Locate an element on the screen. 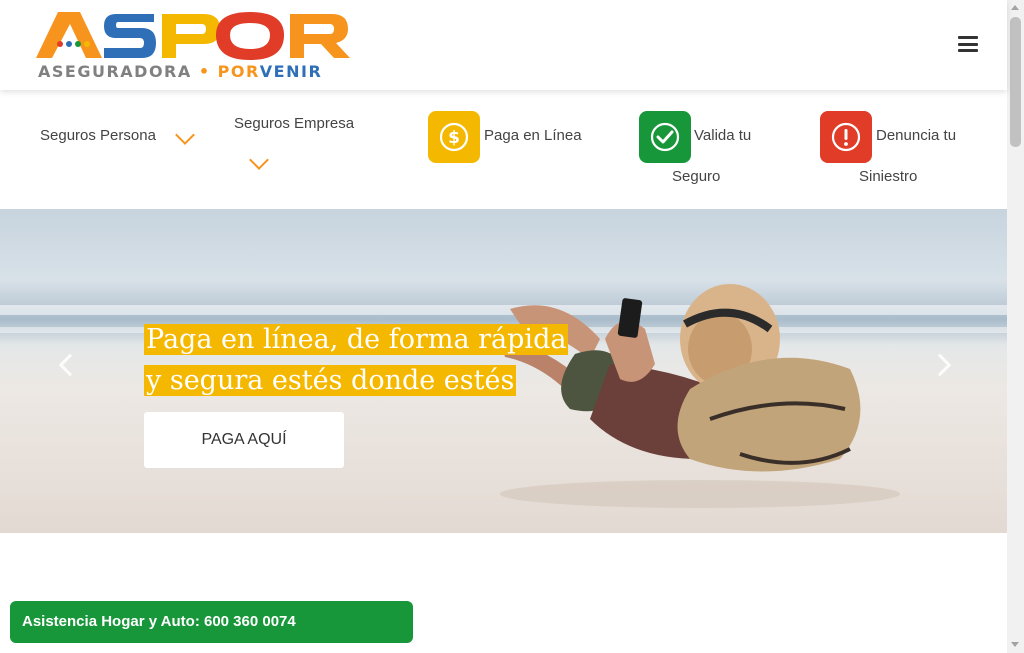 This screenshot has width=1024, height=653. carousel-prev-icon is located at coordinates (70, 365).